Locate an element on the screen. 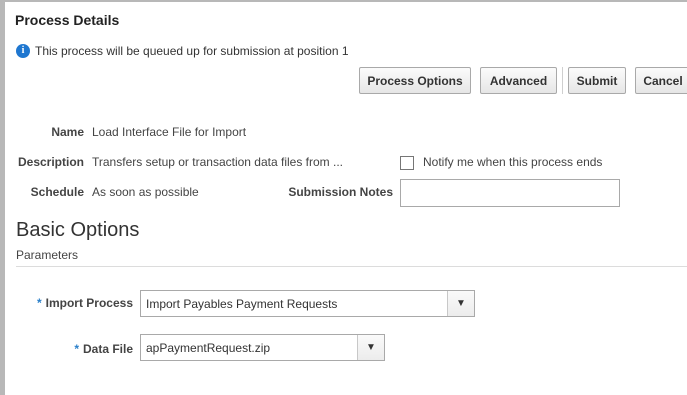 The width and height of the screenshot is (687, 395). parameters-subheading: Parameters is located at coordinates (47, 255).